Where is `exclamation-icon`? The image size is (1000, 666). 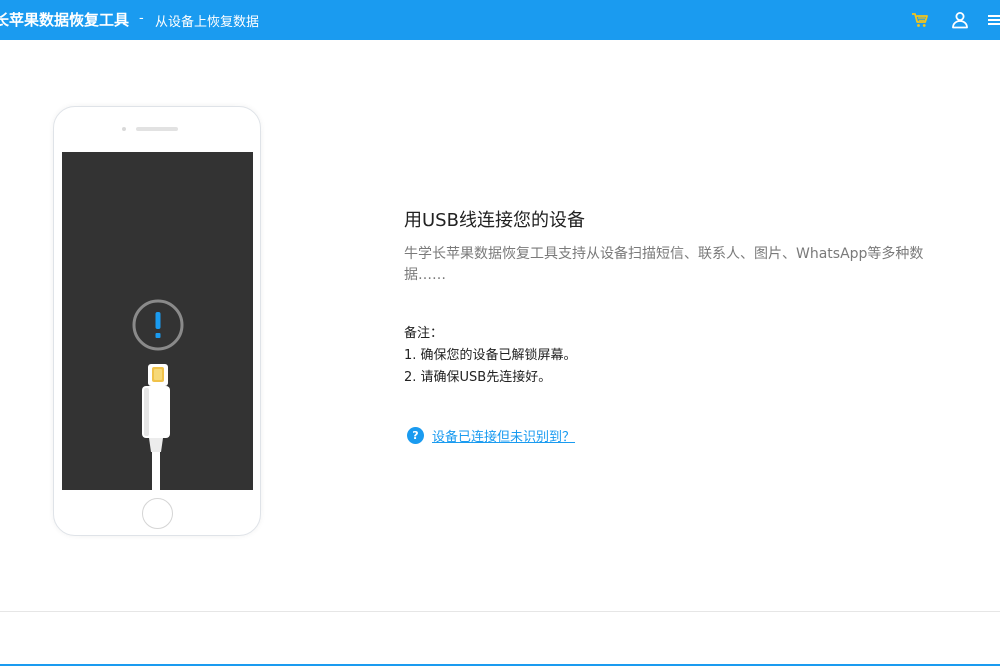 exclamation-icon is located at coordinates (158, 325).